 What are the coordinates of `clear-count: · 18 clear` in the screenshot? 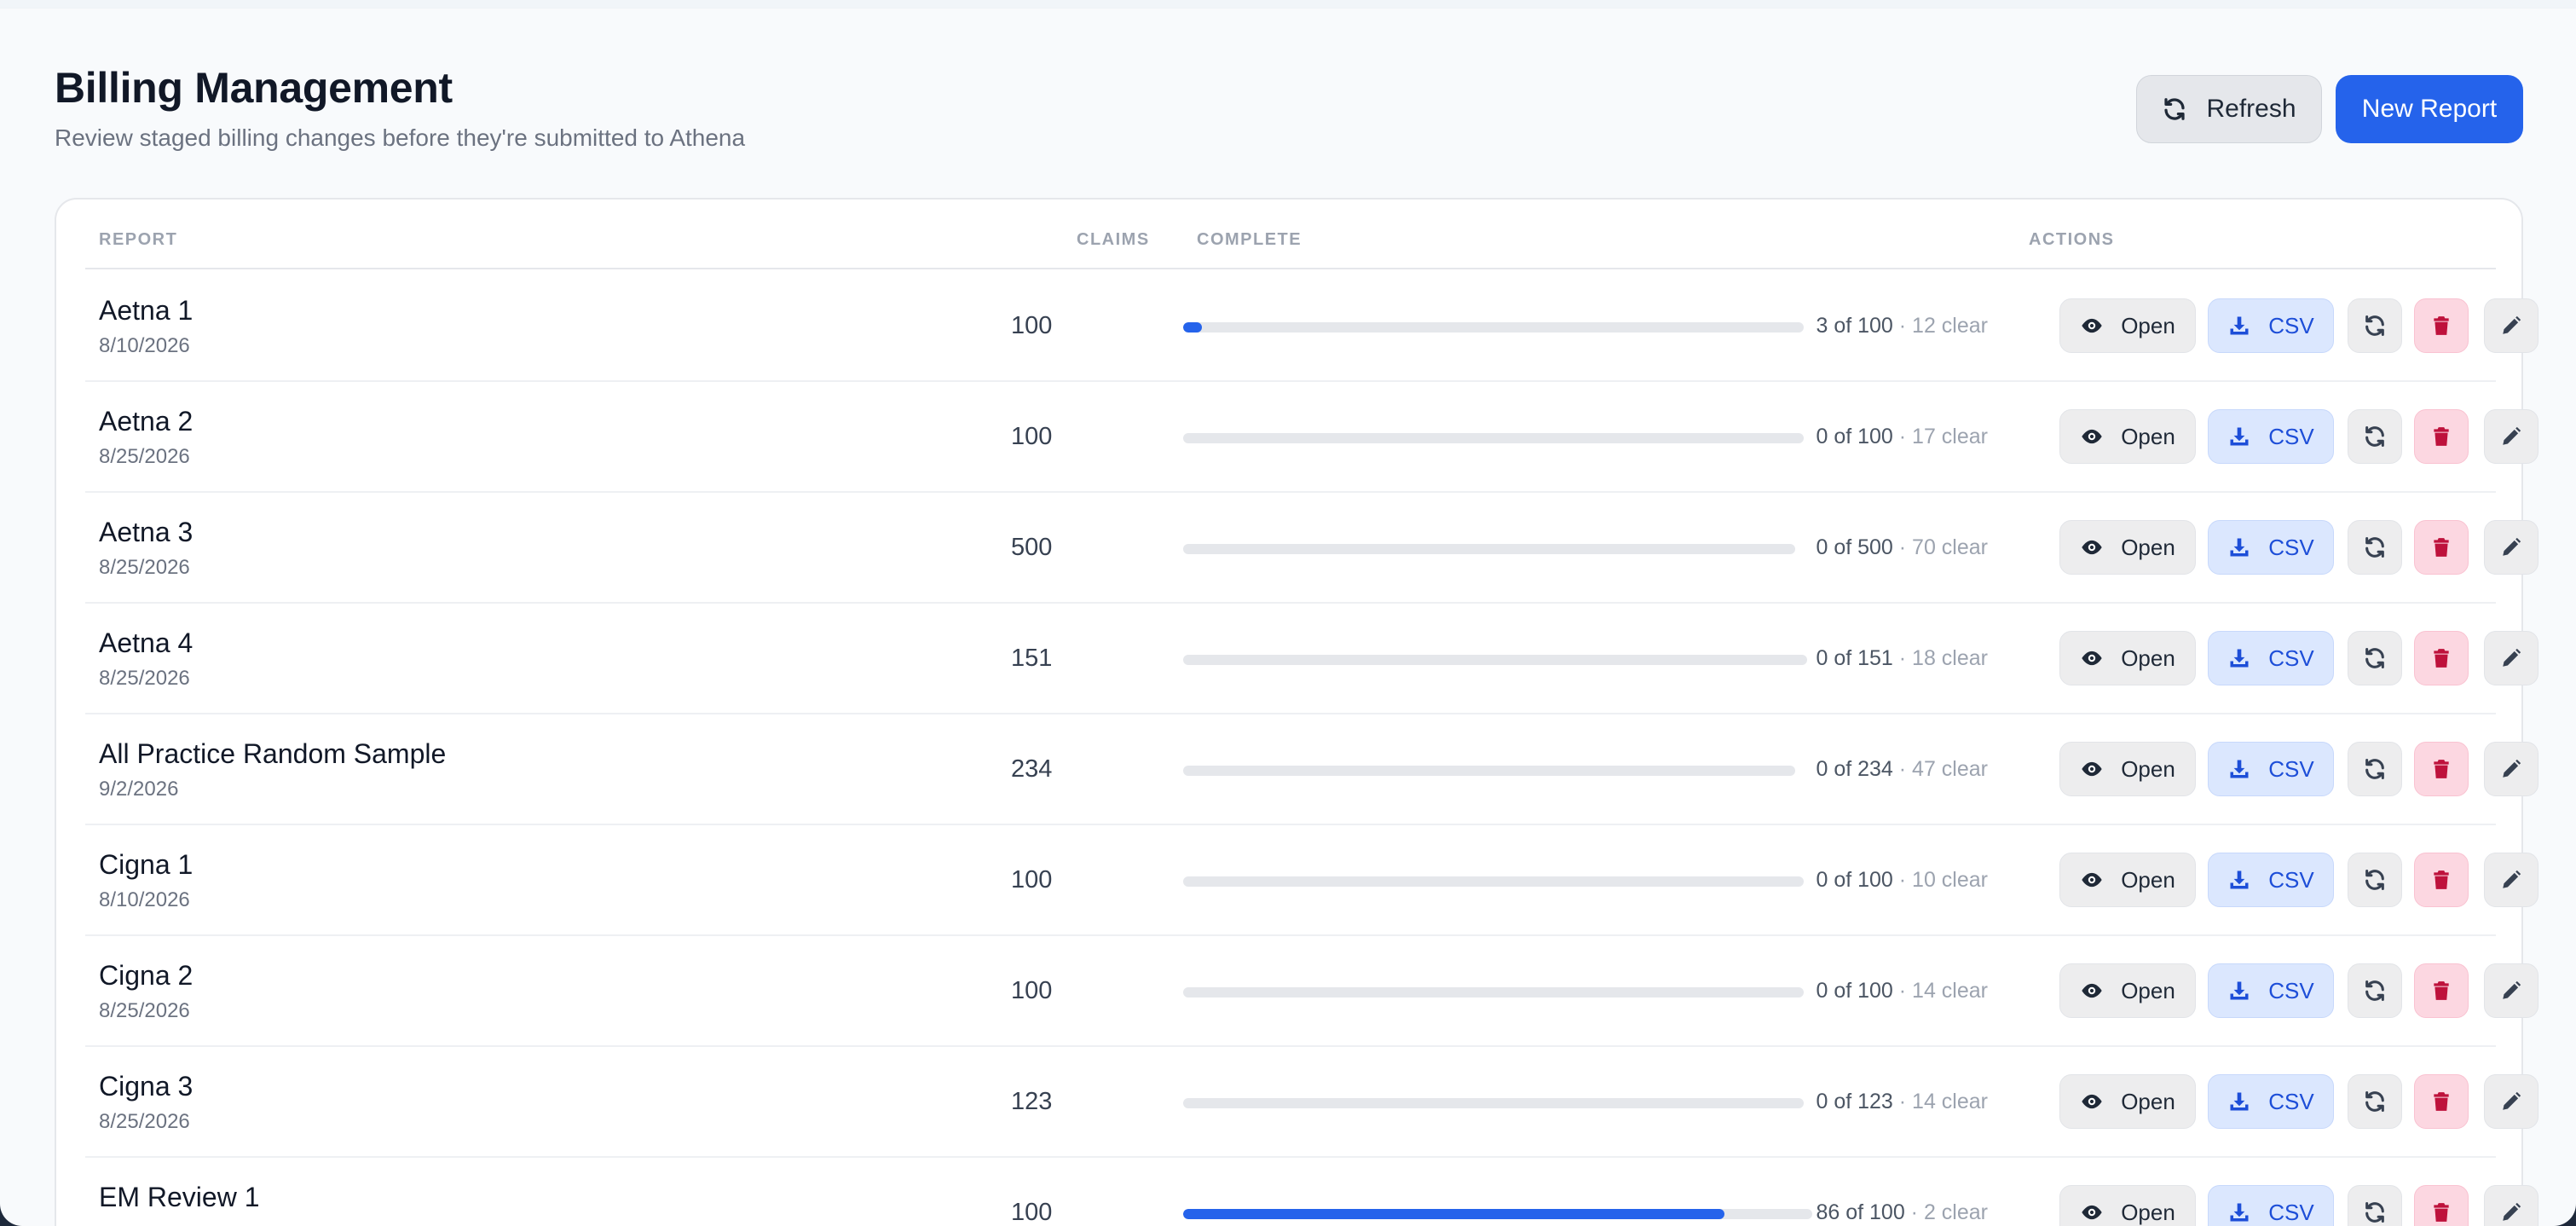 It's located at (1940, 658).